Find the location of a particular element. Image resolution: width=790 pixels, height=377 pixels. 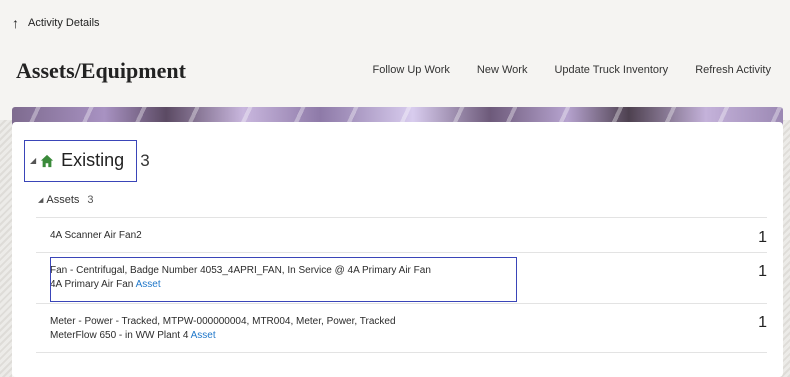

existing-count: 3 is located at coordinates (145, 160).